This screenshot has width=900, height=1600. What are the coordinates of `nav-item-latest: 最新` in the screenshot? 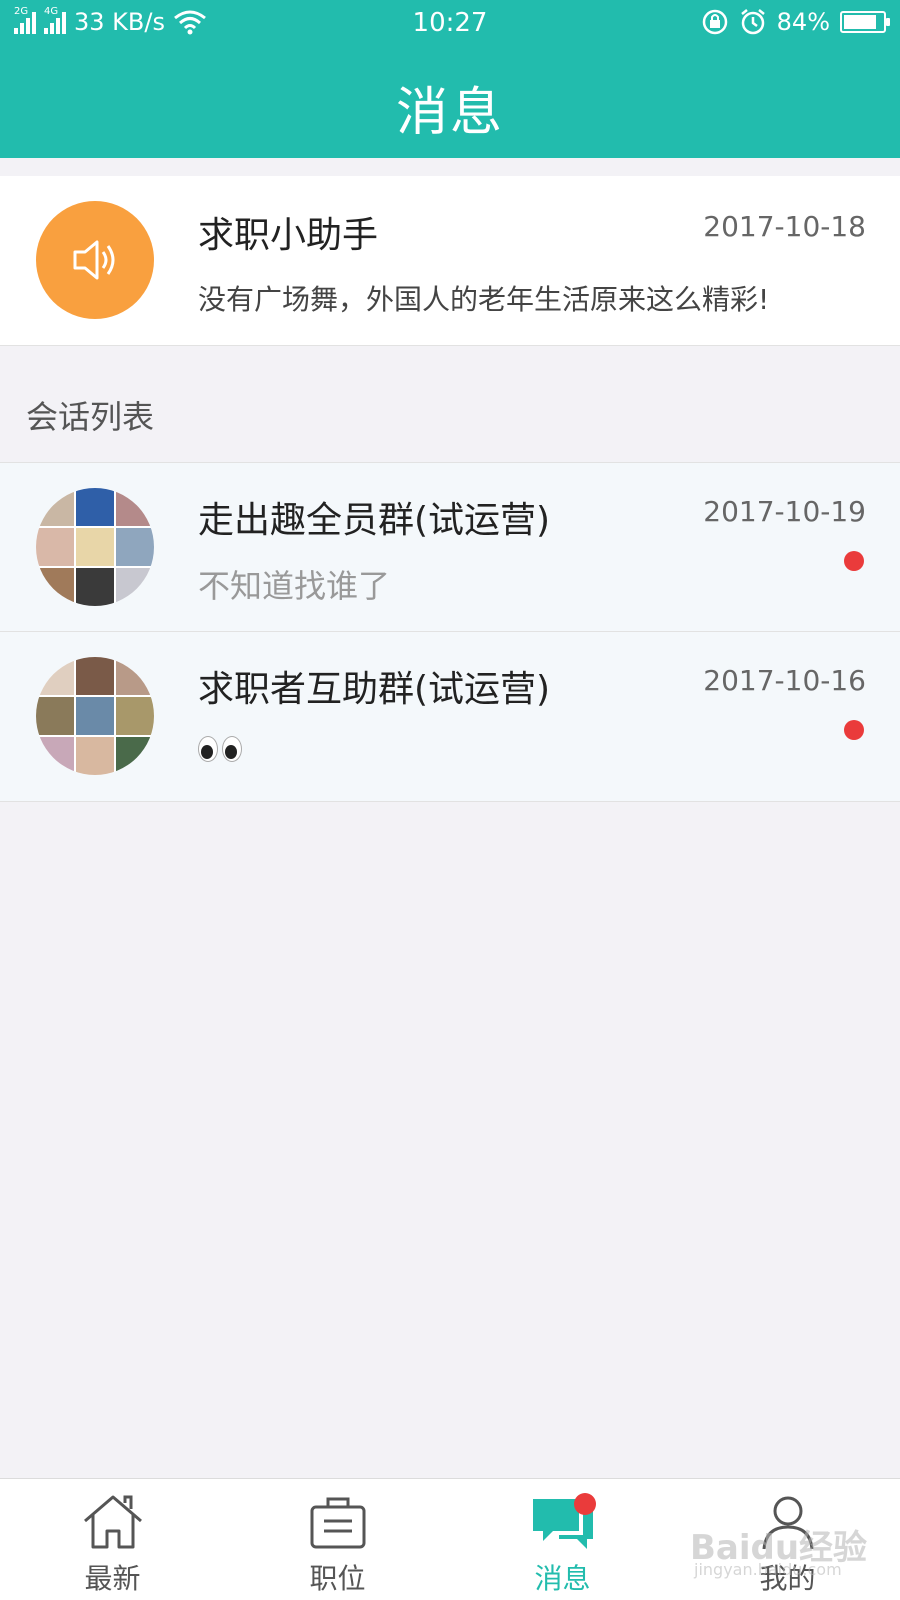 It's located at (112, 1539).